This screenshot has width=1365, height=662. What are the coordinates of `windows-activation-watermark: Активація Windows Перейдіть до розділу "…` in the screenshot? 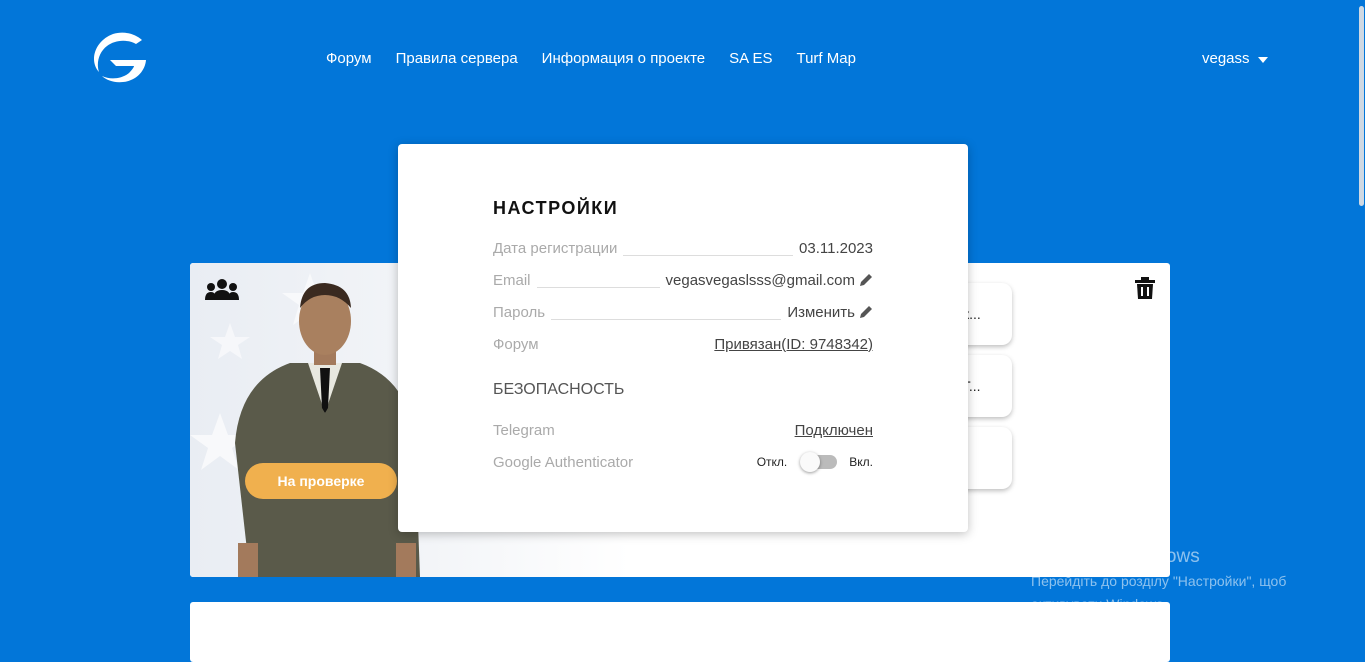 It's located at (1158, 580).